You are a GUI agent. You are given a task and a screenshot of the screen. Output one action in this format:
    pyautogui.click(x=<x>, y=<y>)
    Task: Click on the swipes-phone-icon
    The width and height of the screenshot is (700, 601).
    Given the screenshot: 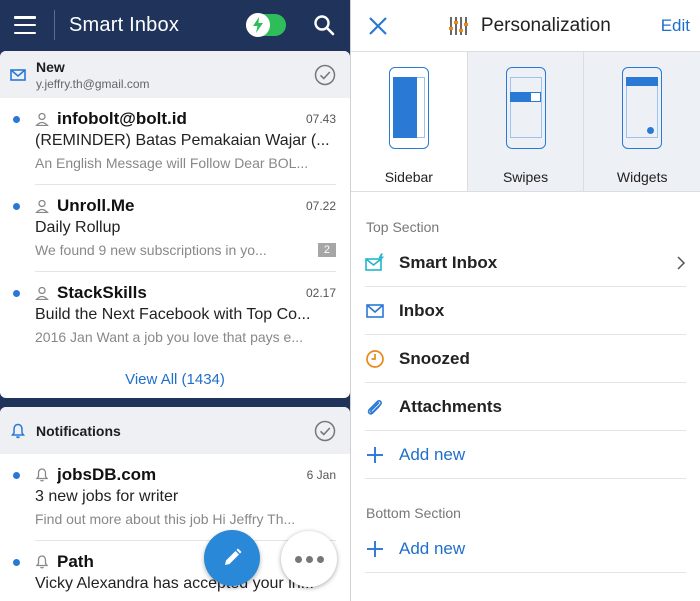 What is the action you would take?
    pyautogui.click(x=525, y=108)
    